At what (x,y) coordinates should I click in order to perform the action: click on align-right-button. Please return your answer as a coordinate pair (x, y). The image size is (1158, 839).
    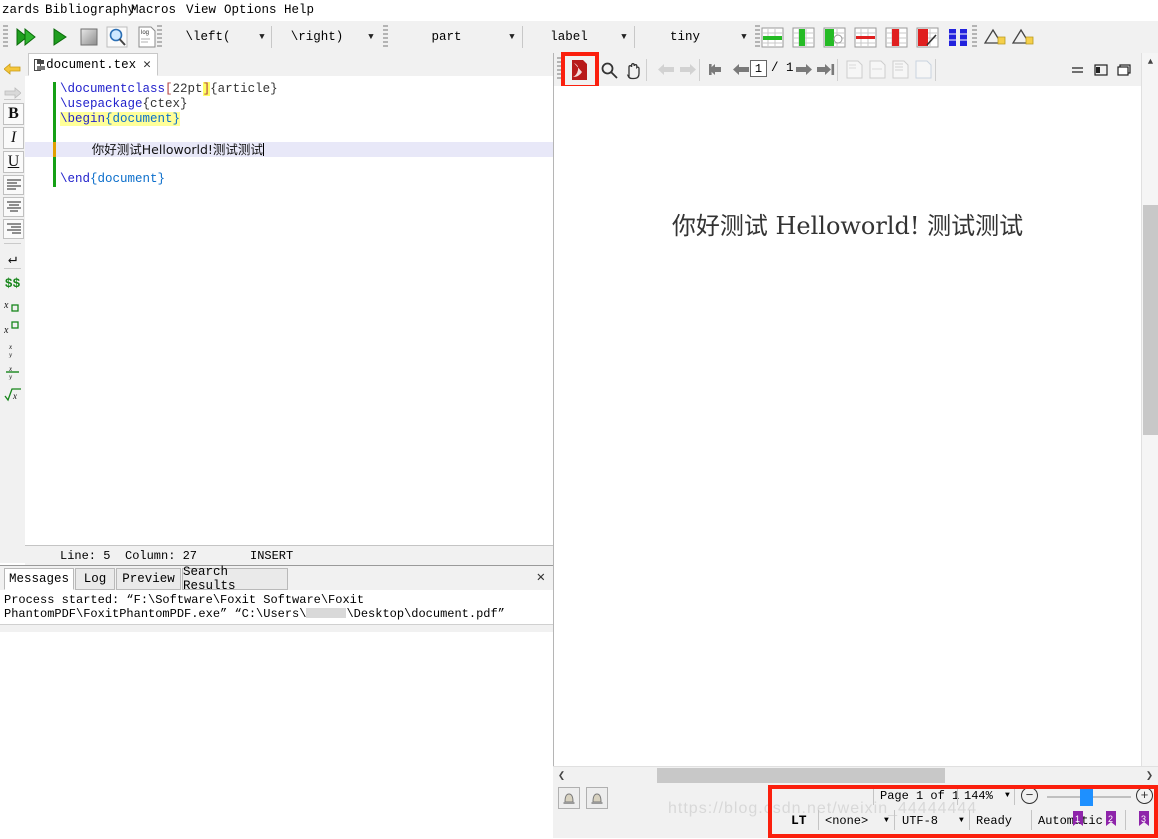
    Looking at the image, I should click on (13, 229).